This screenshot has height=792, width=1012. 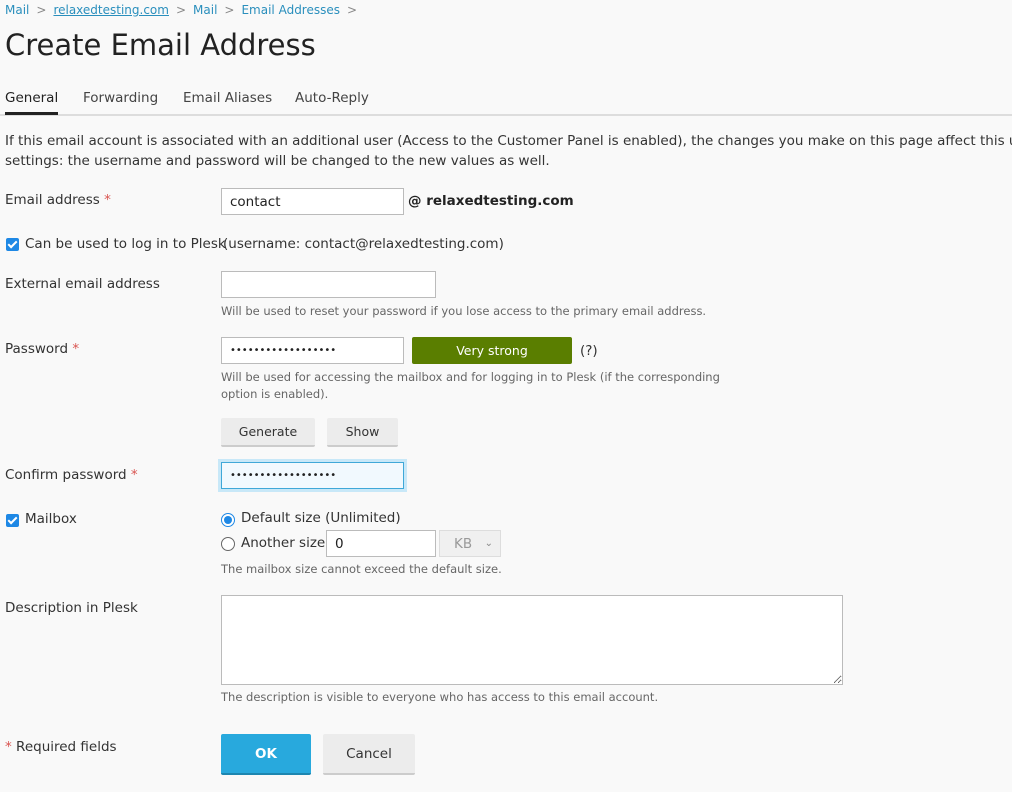 What do you see at coordinates (17, 10) in the screenshot?
I see `breadcrumb-mail: Mail` at bounding box center [17, 10].